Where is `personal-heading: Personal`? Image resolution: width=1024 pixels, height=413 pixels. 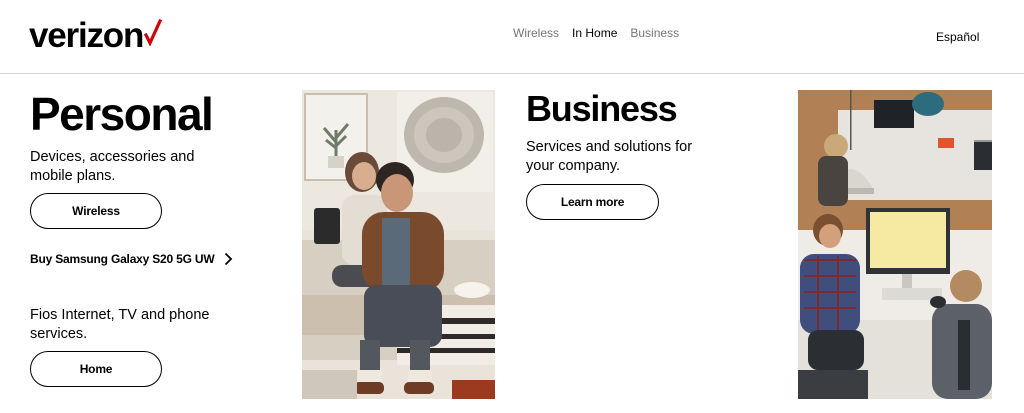 personal-heading: Personal is located at coordinates (122, 114).